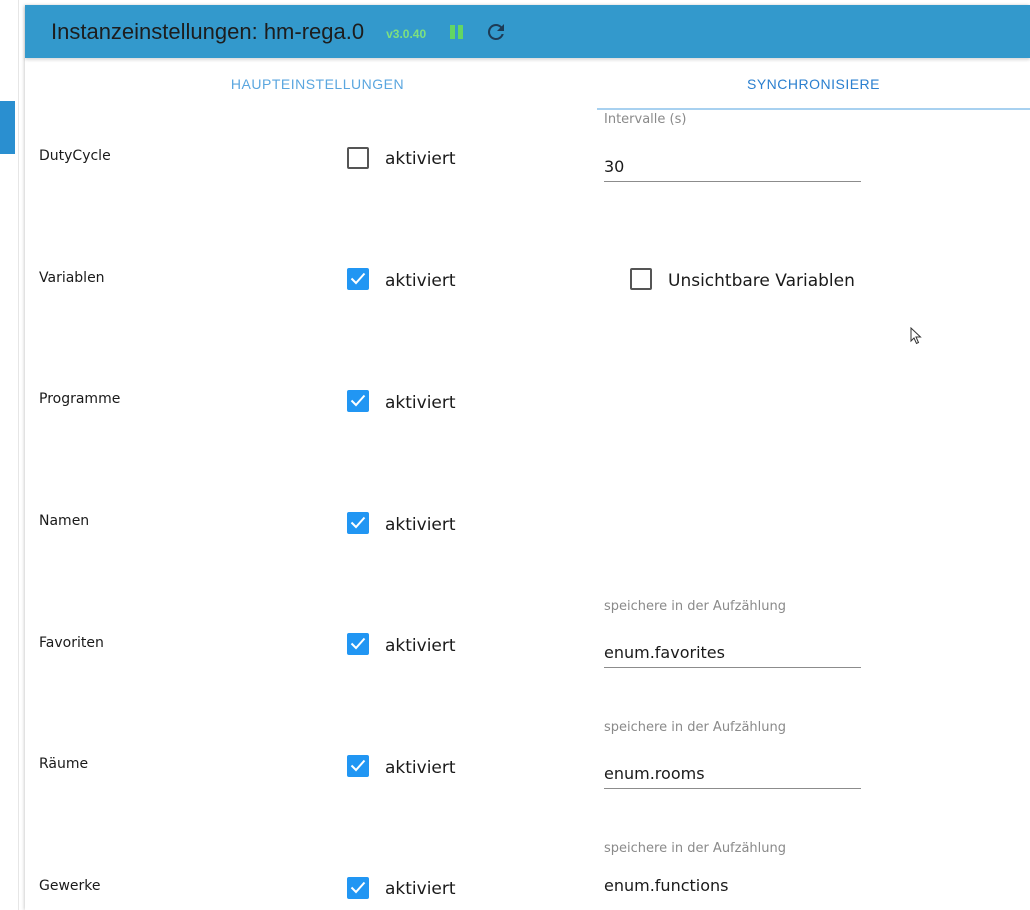  I want to click on checkbox-label-favoriten: aktiviert, so click(420, 646).